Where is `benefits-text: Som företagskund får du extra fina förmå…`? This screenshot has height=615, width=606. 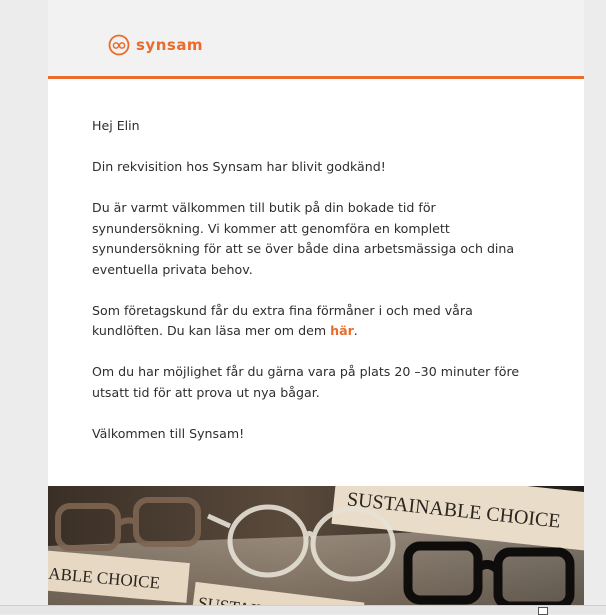
benefits-text: Som företagskund får du extra fina förmå… is located at coordinates (282, 320).